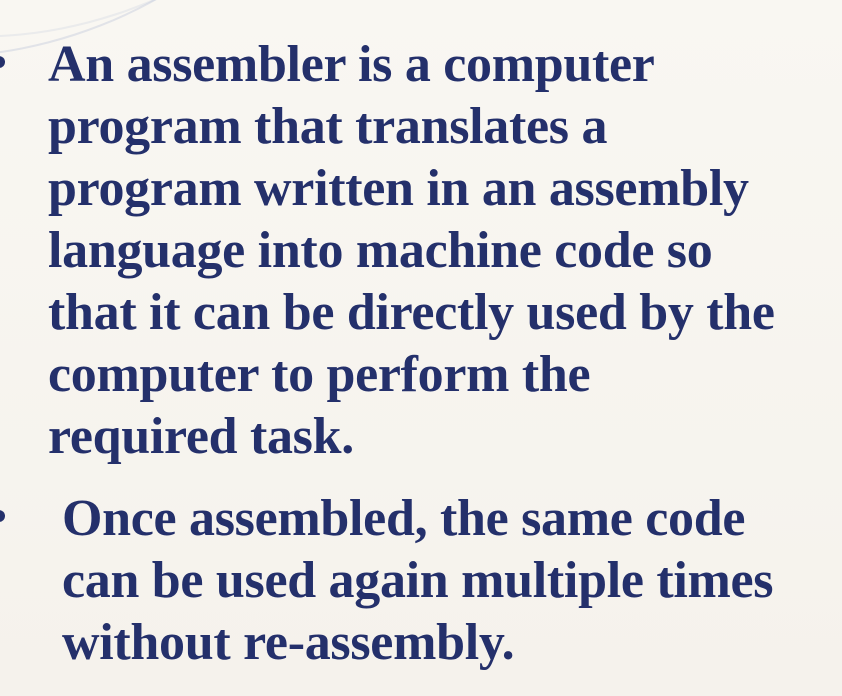 This screenshot has height=696, width=842. I want to click on bullet-text-line: Once assembled, the same code, so click(404, 518).